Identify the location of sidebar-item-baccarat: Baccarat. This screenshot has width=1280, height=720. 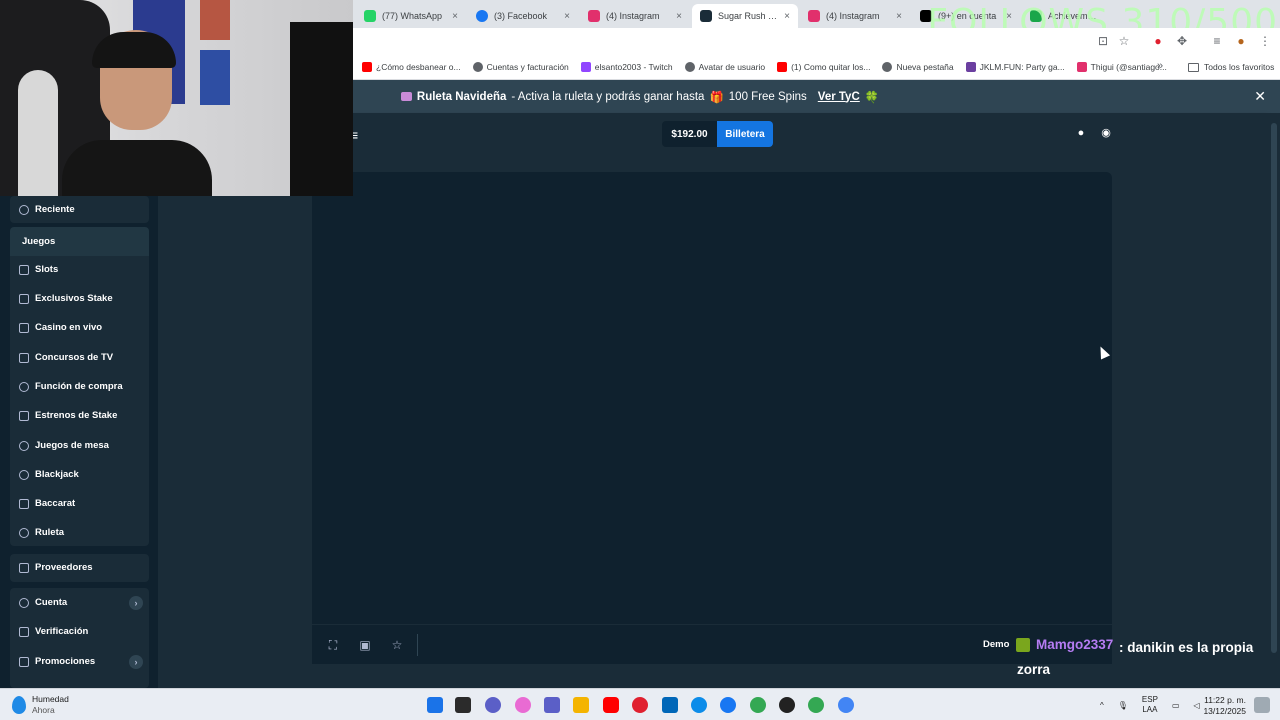
(79, 503).